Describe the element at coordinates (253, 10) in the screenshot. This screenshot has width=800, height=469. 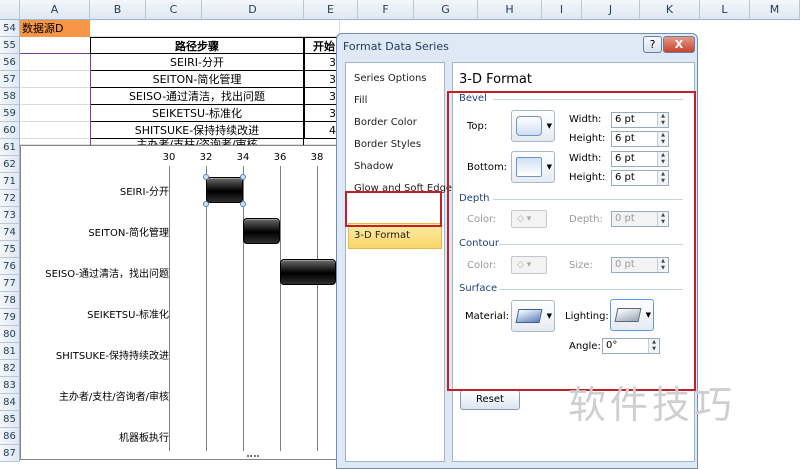
I see `column-header: D` at that location.